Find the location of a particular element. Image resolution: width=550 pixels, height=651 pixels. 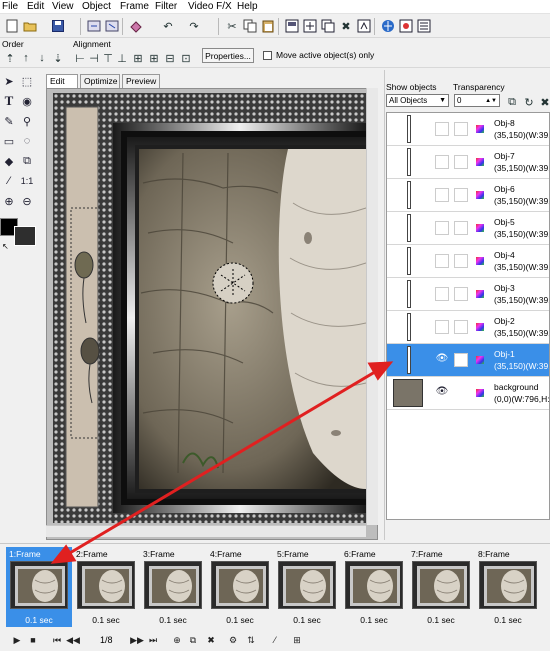

canvas-horizontal-scrollbar is located at coordinates (206, 531).